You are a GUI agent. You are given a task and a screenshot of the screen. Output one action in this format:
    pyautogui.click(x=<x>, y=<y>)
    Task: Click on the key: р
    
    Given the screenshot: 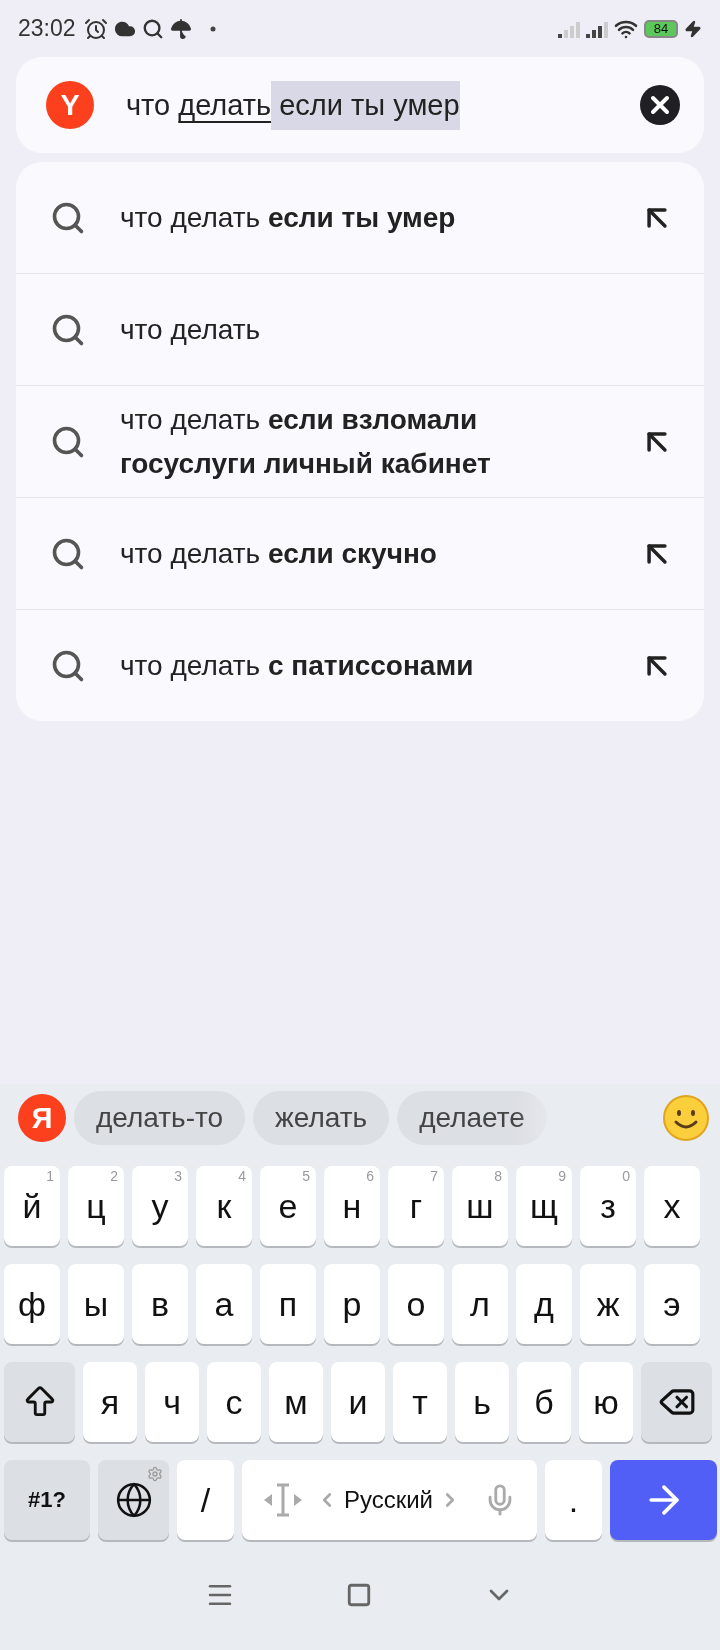 What is the action you would take?
    pyautogui.click(x=352, y=1304)
    